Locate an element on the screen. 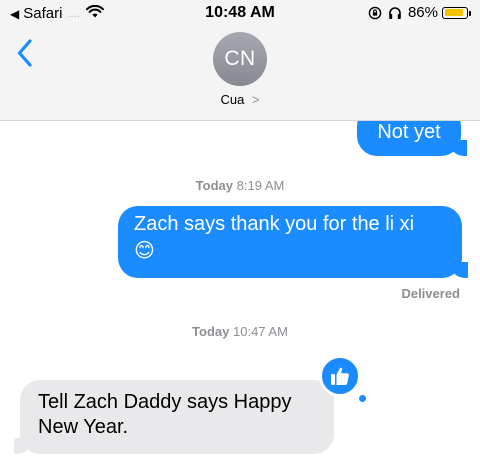 The image size is (480, 460). message-text: Zach says thank you for the li xi is located at coordinates (274, 224).